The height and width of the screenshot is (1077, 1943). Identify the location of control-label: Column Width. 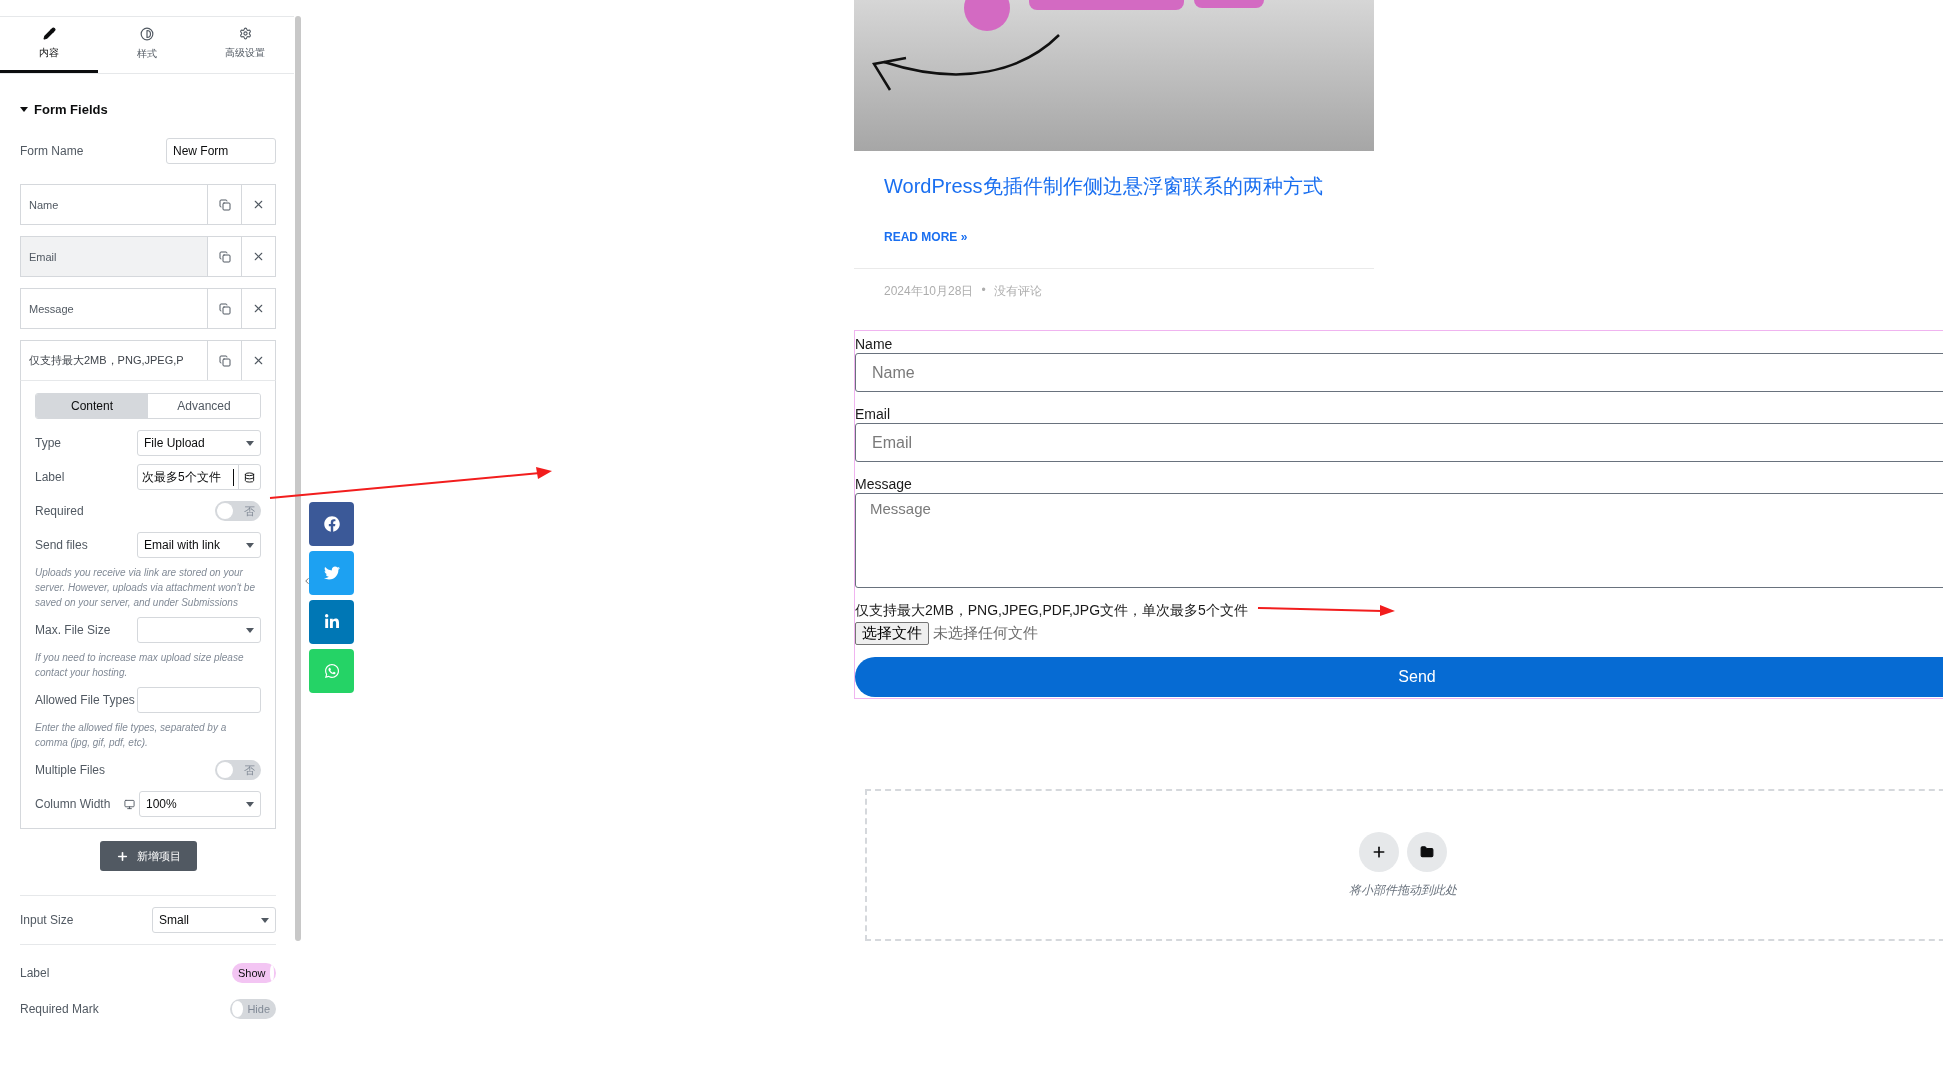
(73, 804).